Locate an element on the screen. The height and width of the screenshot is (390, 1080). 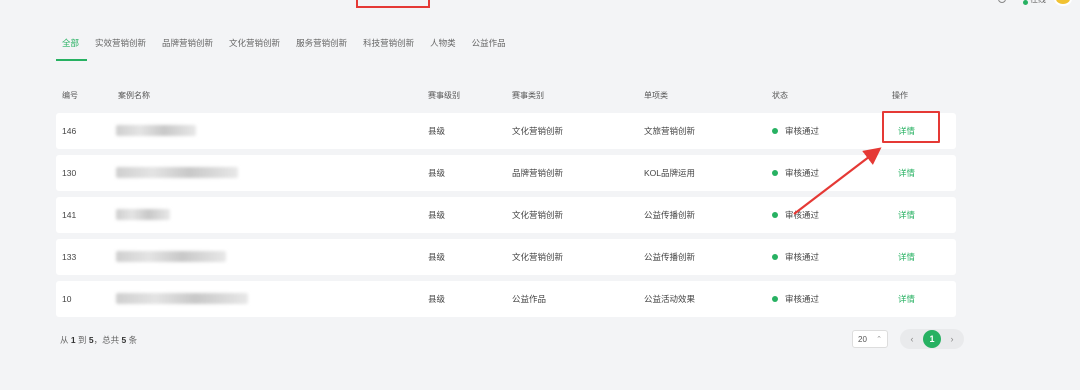
next-page-button: › is located at coordinates (952, 339).